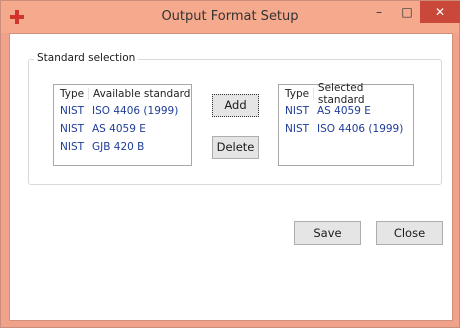 Image resolution: width=460 pixels, height=328 pixels. What do you see at coordinates (139, 94) in the screenshot?
I see `header-available-standard: Available standard` at bounding box center [139, 94].